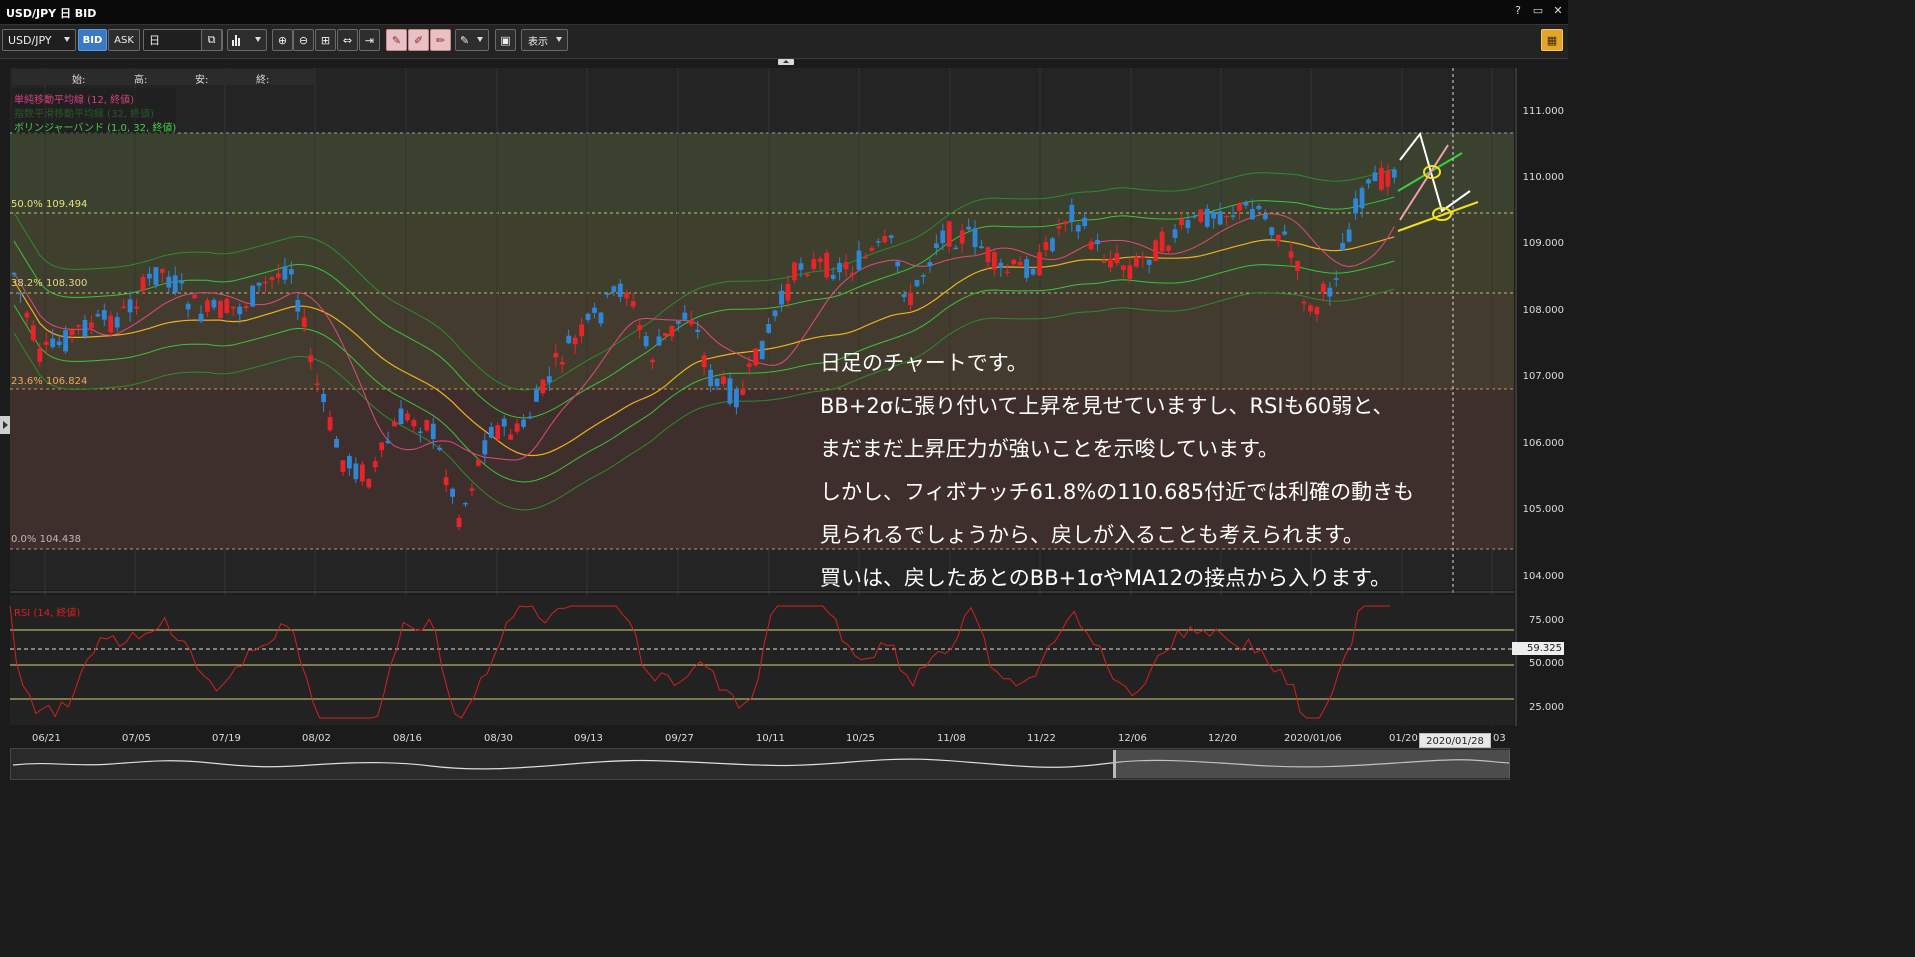 Image resolution: width=1915 pixels, height=957 pixels. Describe the element at coordinates (154, 40) in the screenshot. I see `period-value: 日` at that location.